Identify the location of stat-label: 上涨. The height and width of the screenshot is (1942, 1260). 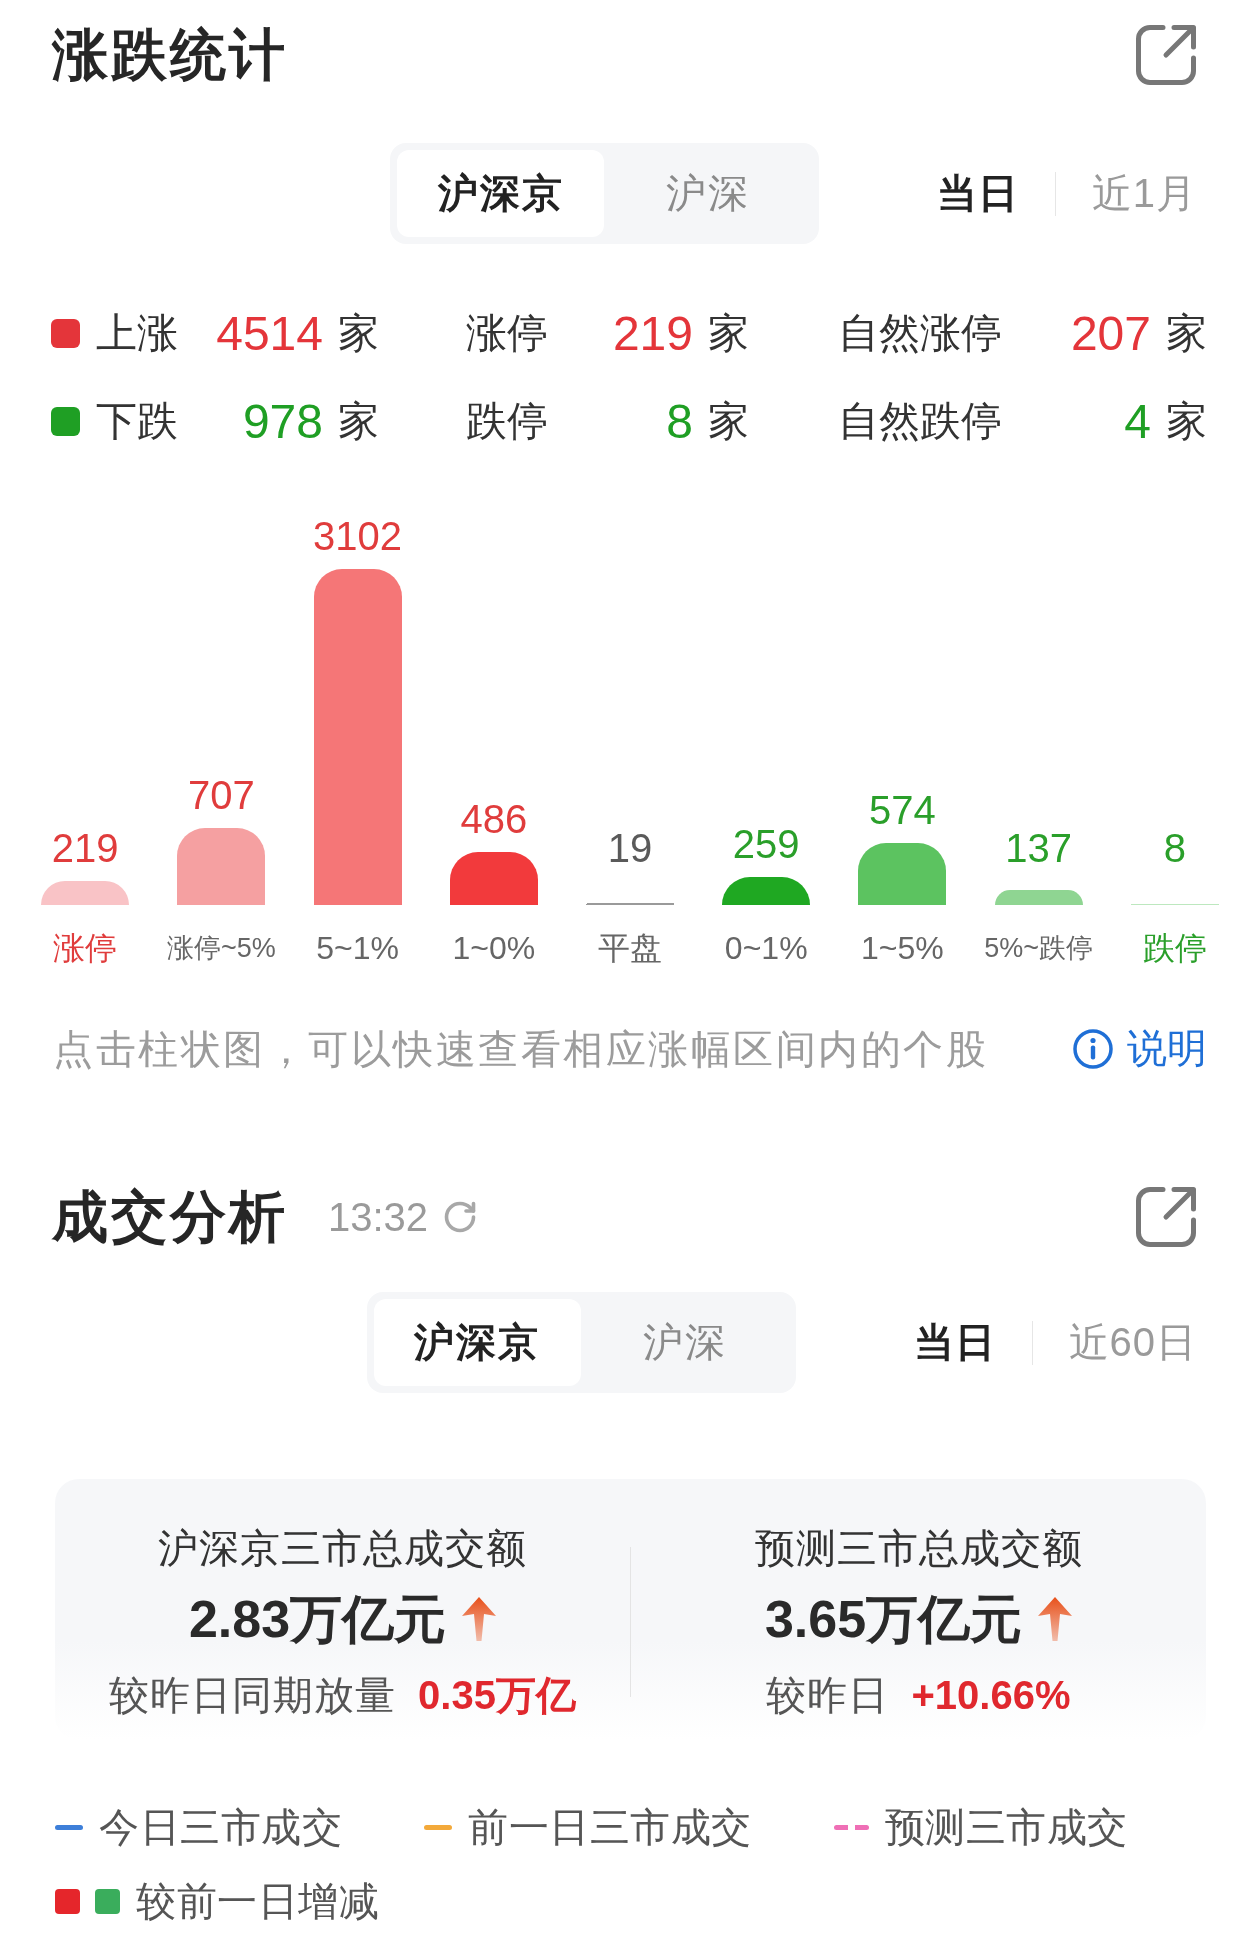
(137, 333).